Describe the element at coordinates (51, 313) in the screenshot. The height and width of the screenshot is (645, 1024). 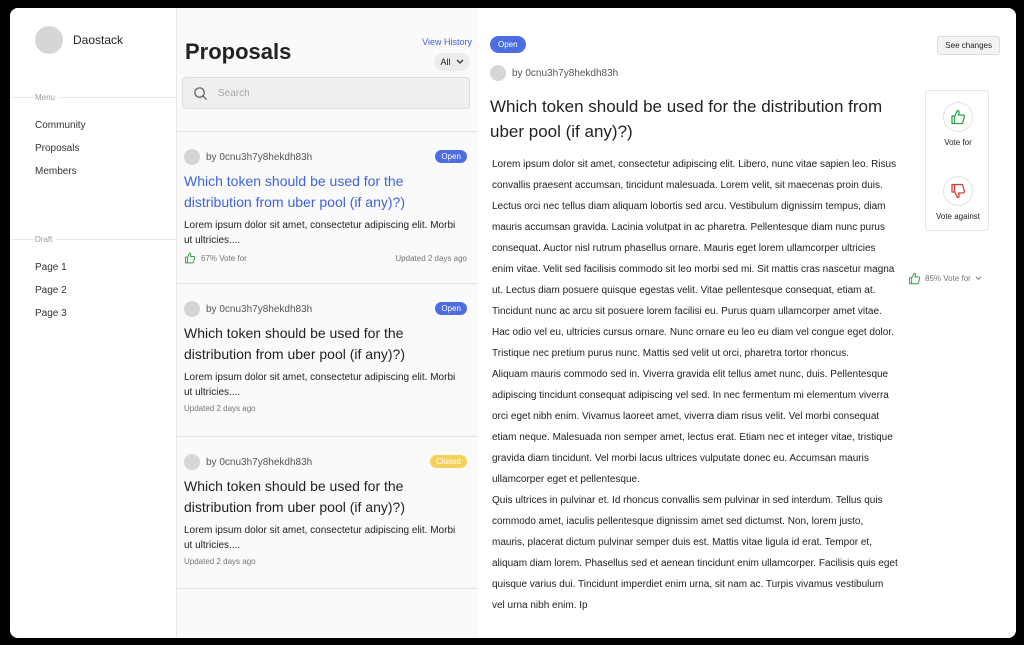
I see `sidebar-item-page-3: Page 3` at that location.